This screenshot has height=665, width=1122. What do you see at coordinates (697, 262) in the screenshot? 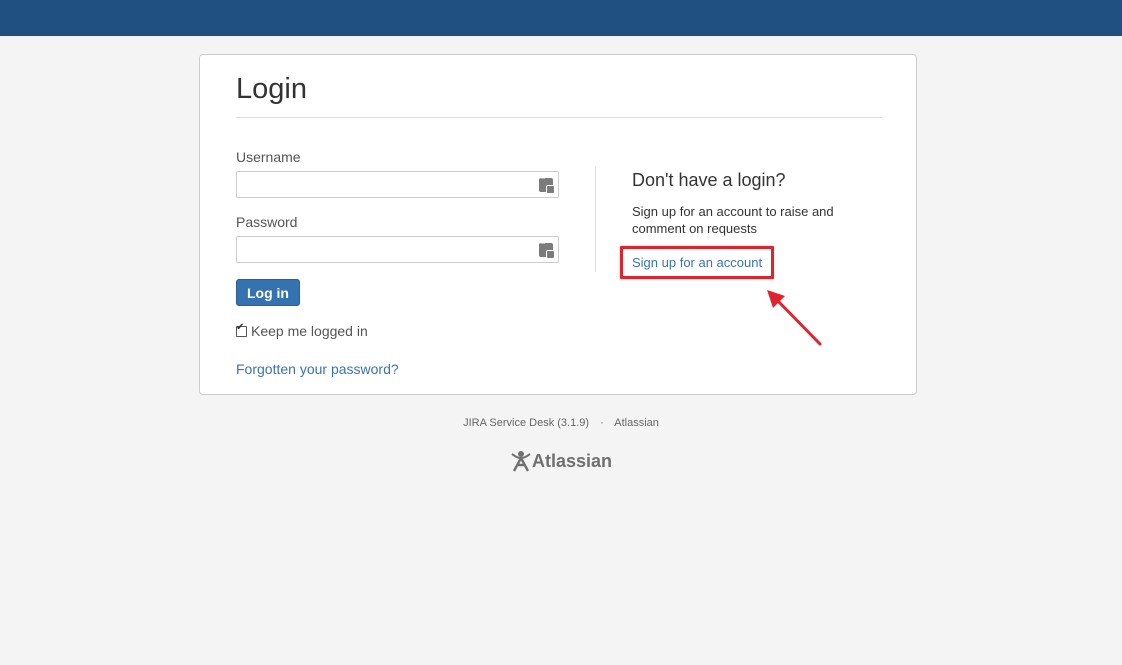
I see `annotation-highlight-box` at bounding box center [697, 262].